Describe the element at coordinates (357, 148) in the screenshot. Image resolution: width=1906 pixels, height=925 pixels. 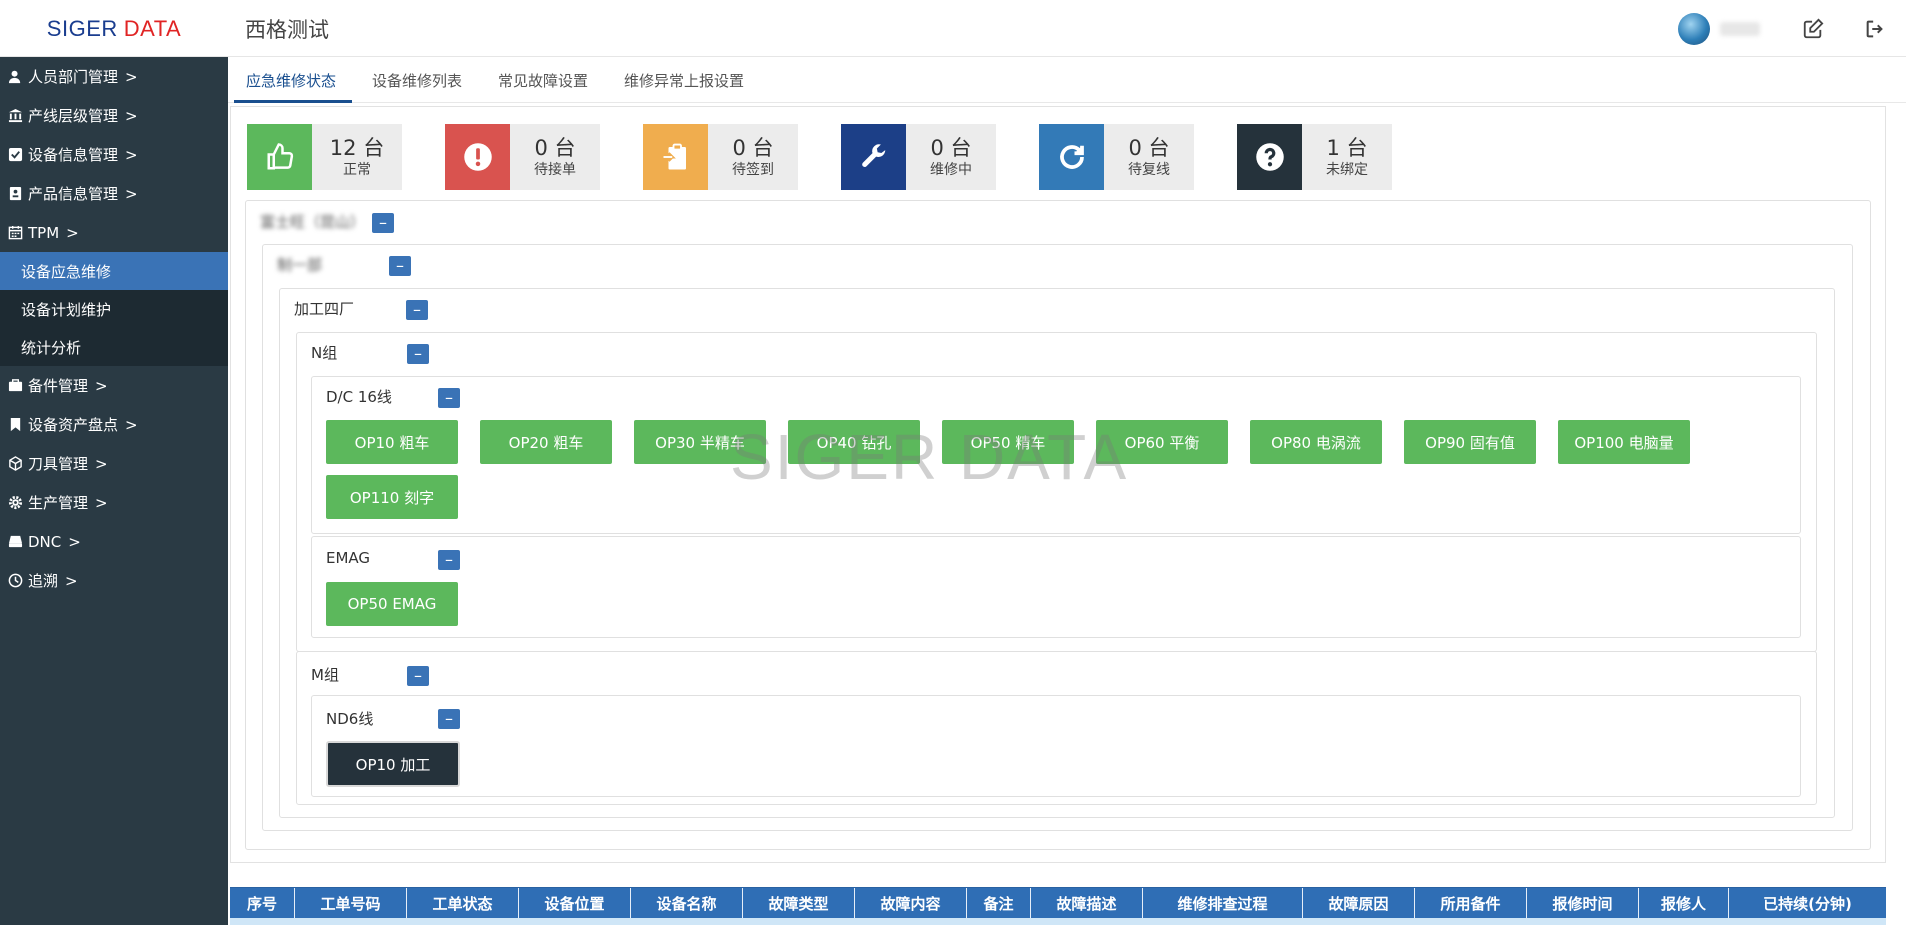
I see `stat-count: 12 台` at that location.